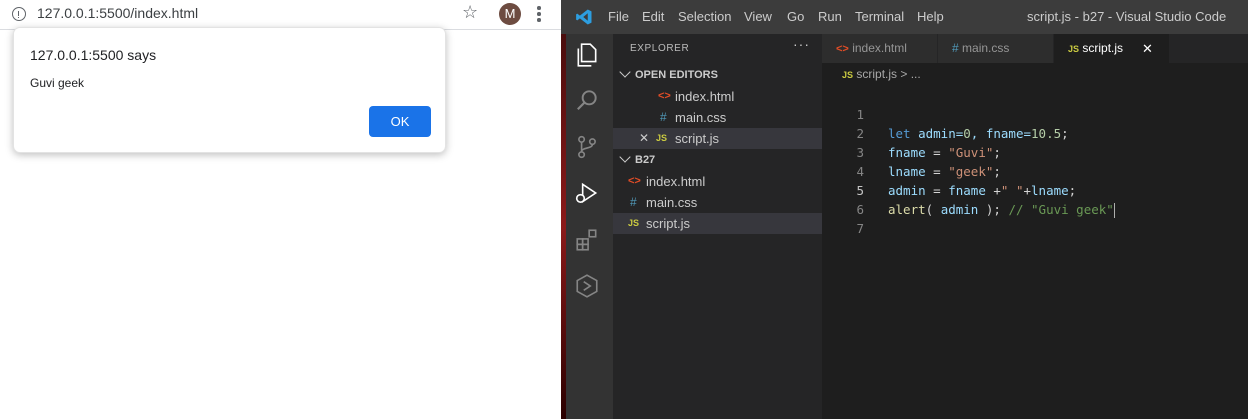 This screenshot has height=419, width=1248. What do you see at coordinates (280, 15) in the screenshot?
I see `address-bar: 127.0.0.1:5500/index.html ☆ M` at bounding box center [280, 15].